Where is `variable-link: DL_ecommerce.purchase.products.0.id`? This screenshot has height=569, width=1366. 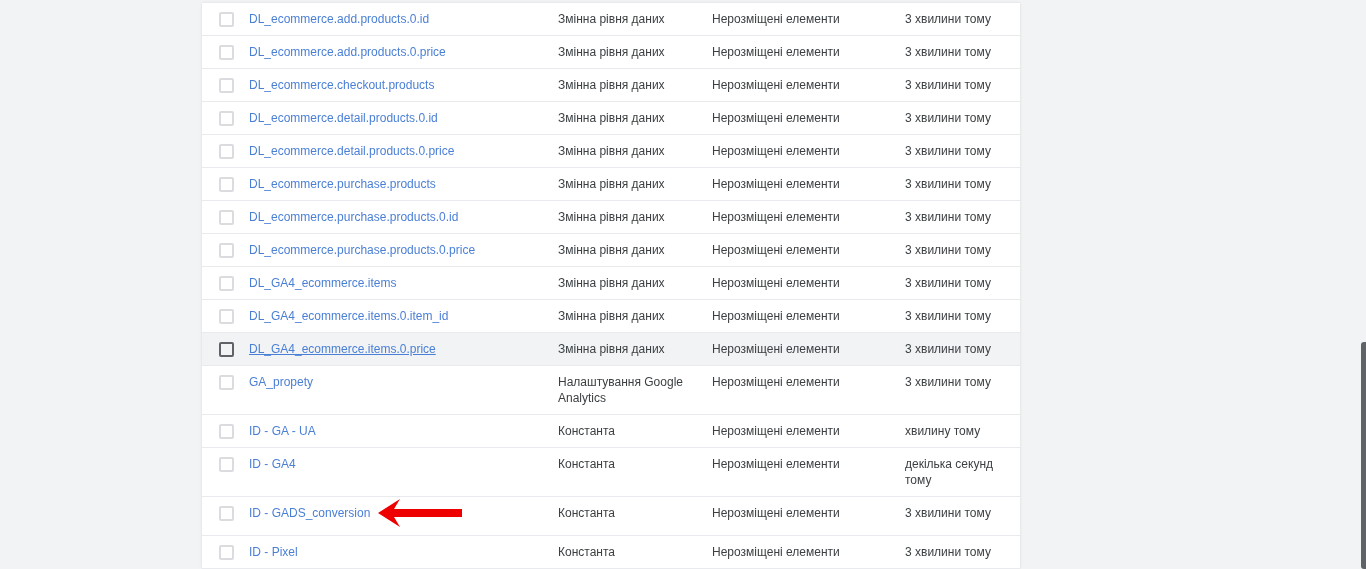
variable-link: DL_ecommerce.purchase.products.0.id is located at coordinates (354, 217).